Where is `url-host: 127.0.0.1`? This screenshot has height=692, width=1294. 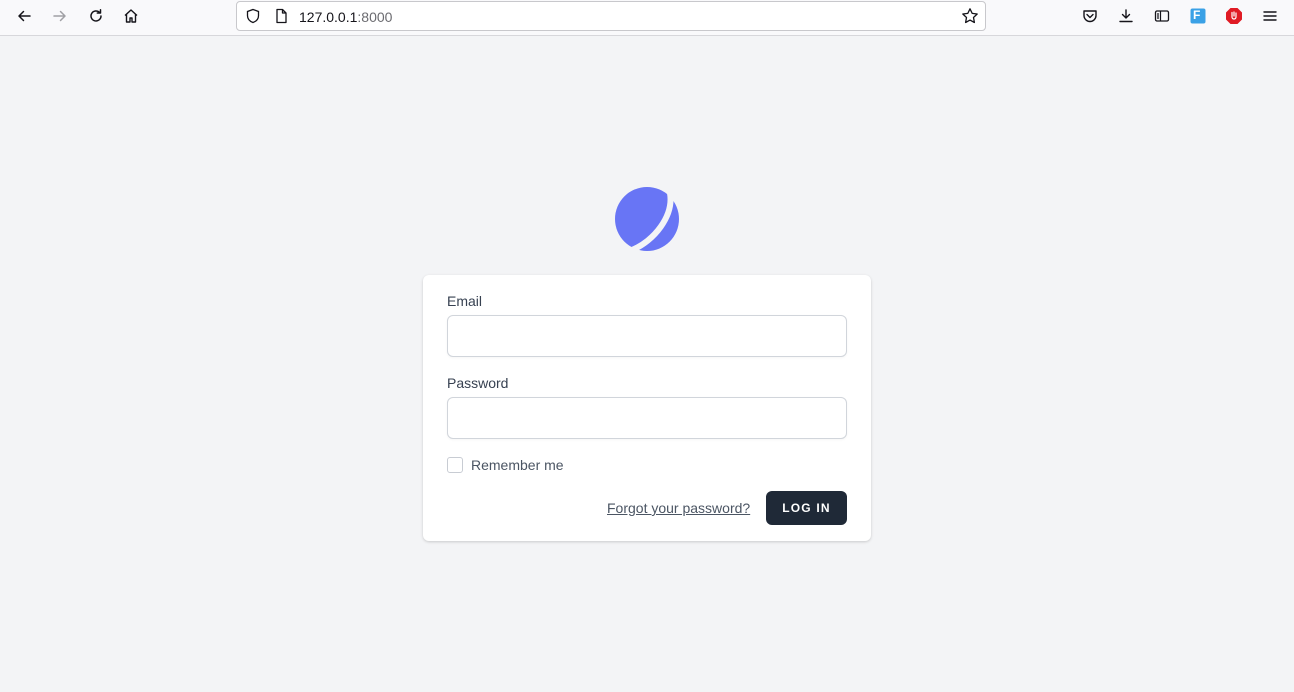
url-host: 127.0.0.1 is located at coordinates (328, 17).